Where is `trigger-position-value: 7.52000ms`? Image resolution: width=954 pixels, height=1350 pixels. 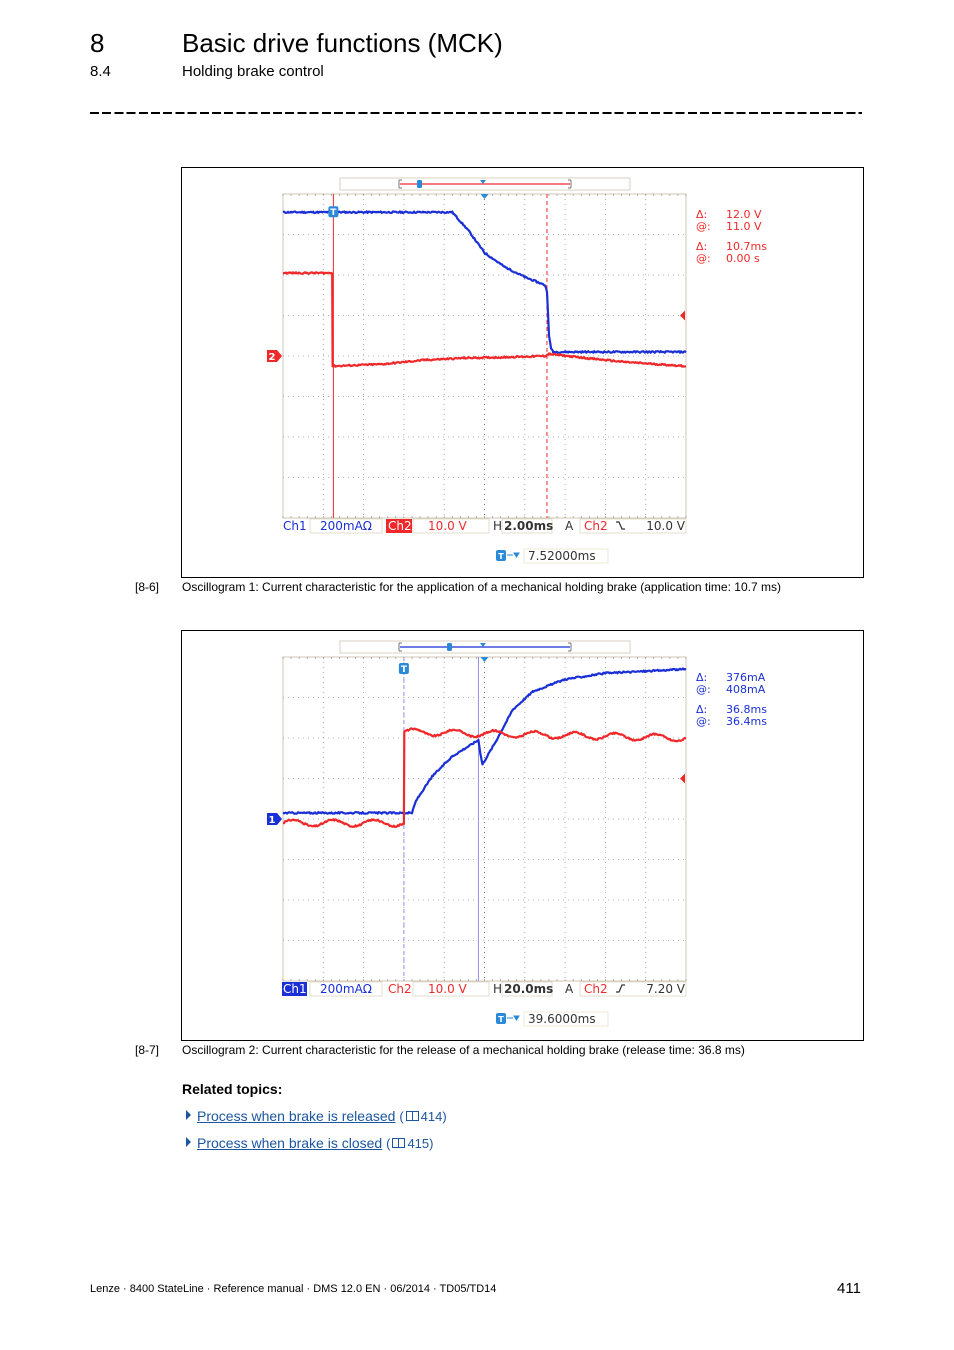
trigger-position-value: 7.52000ms is located at coordinates (562, 556).